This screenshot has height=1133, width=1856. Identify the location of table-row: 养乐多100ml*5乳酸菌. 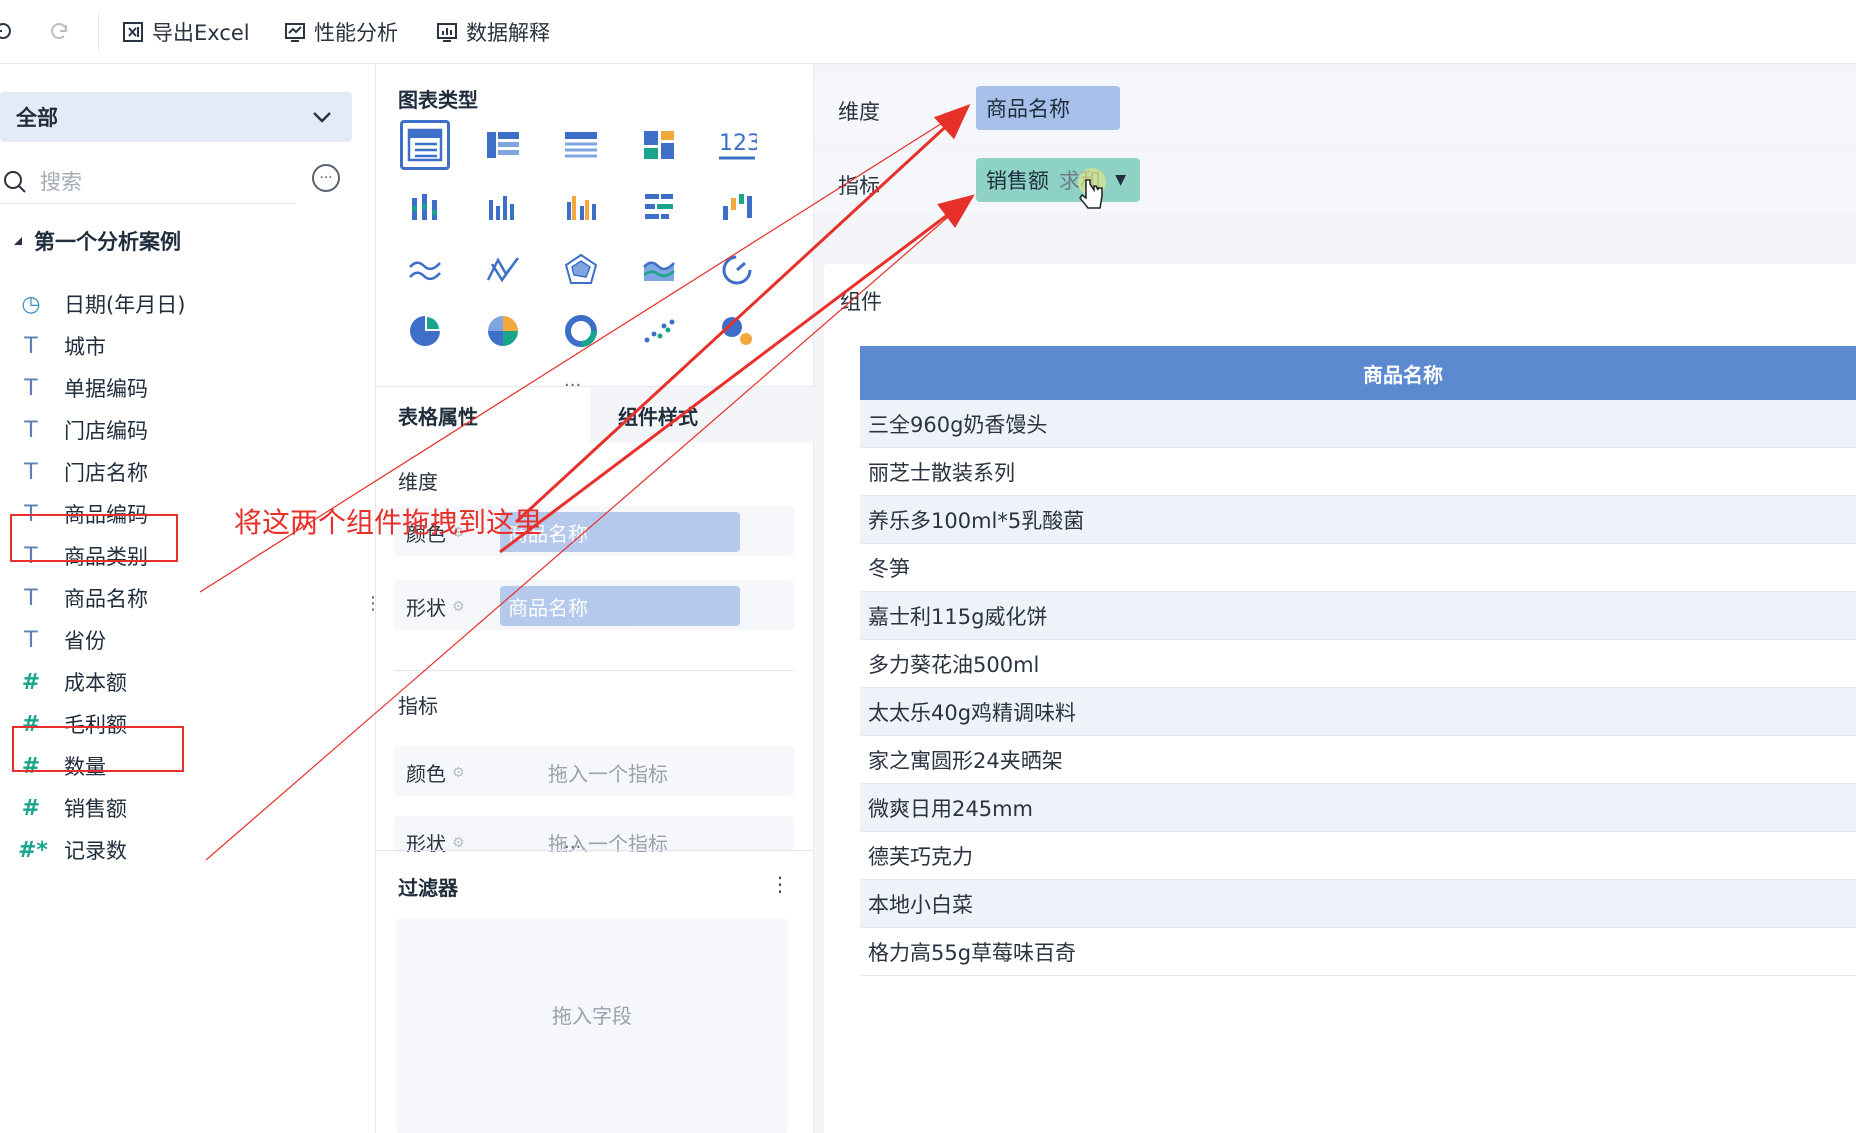
(1358, 520).